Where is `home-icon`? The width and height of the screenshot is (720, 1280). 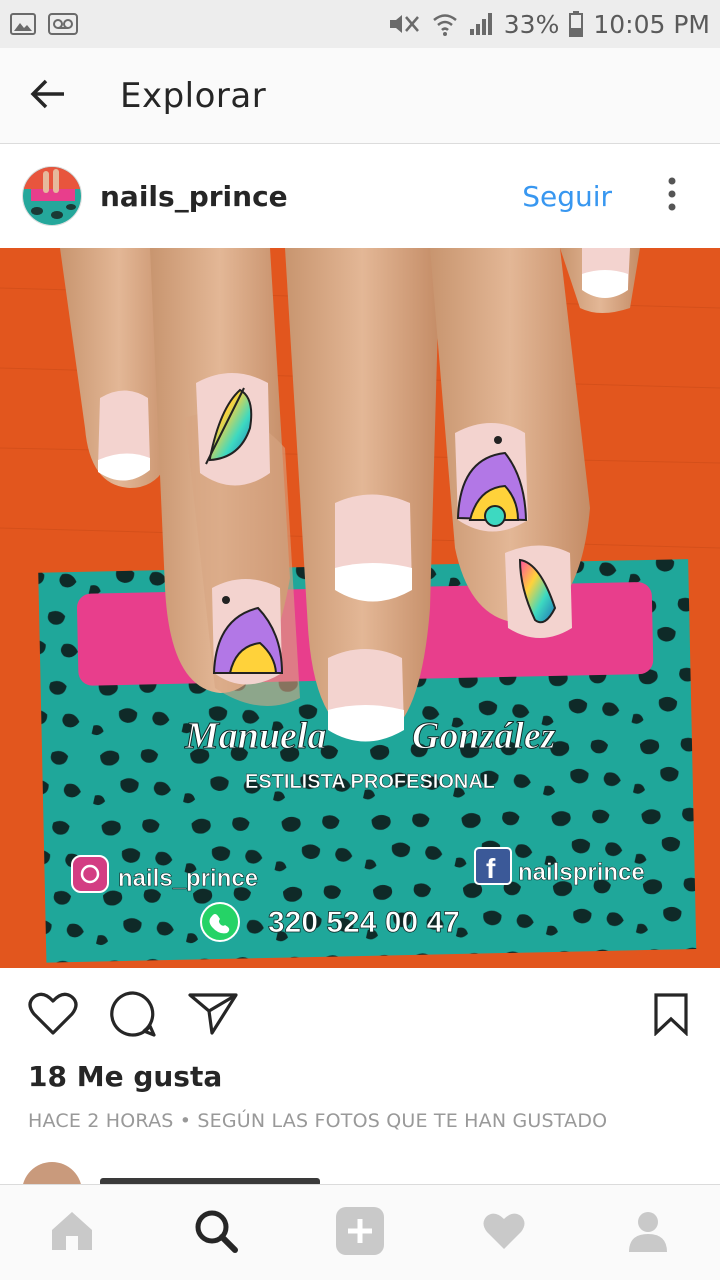 home-icon is located at coordinates (72, 1233).